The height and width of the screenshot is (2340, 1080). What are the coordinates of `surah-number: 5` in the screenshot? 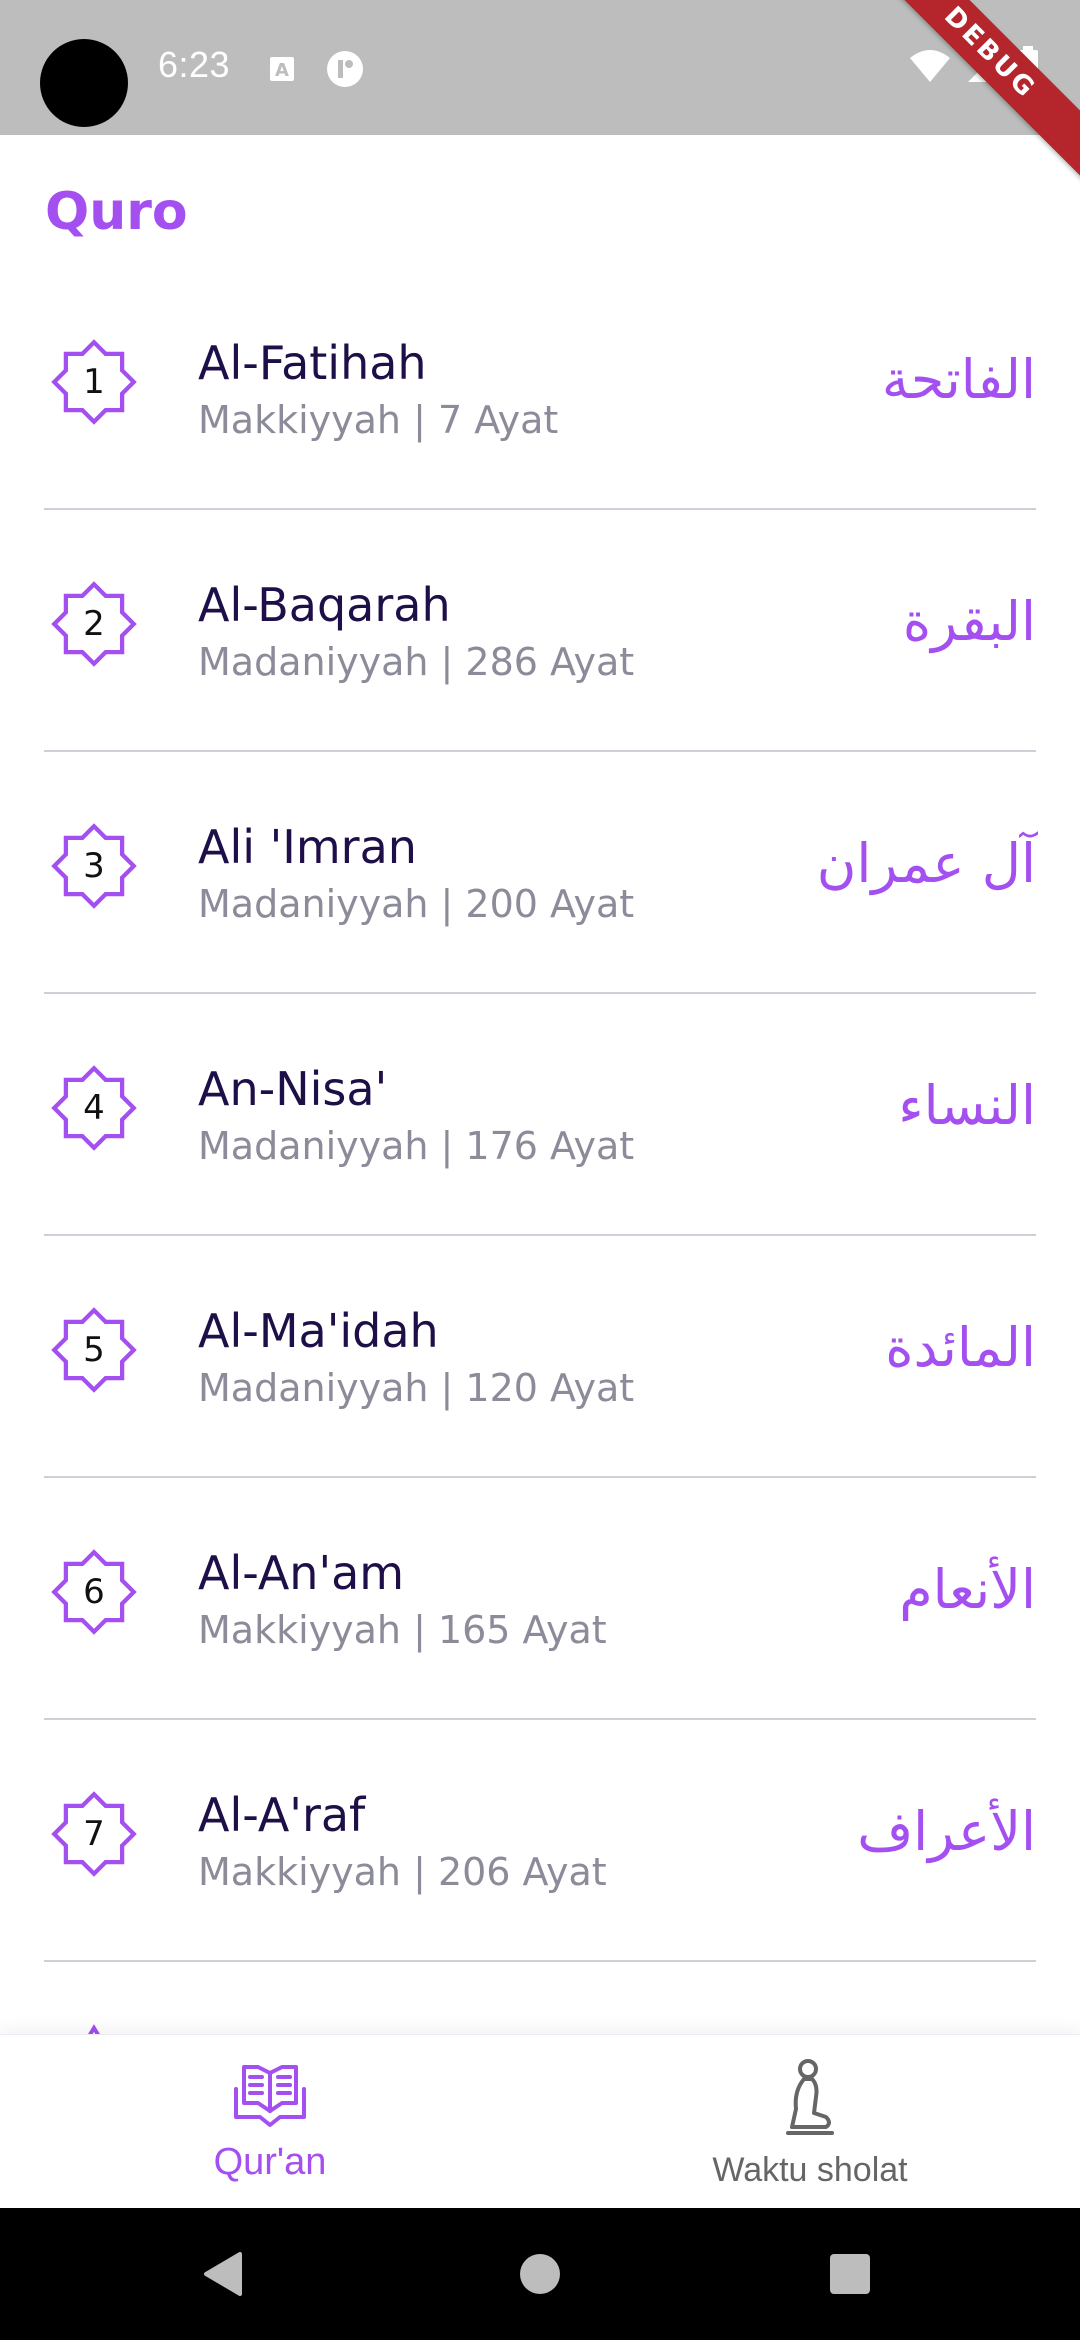 It's located at (94, 1350).